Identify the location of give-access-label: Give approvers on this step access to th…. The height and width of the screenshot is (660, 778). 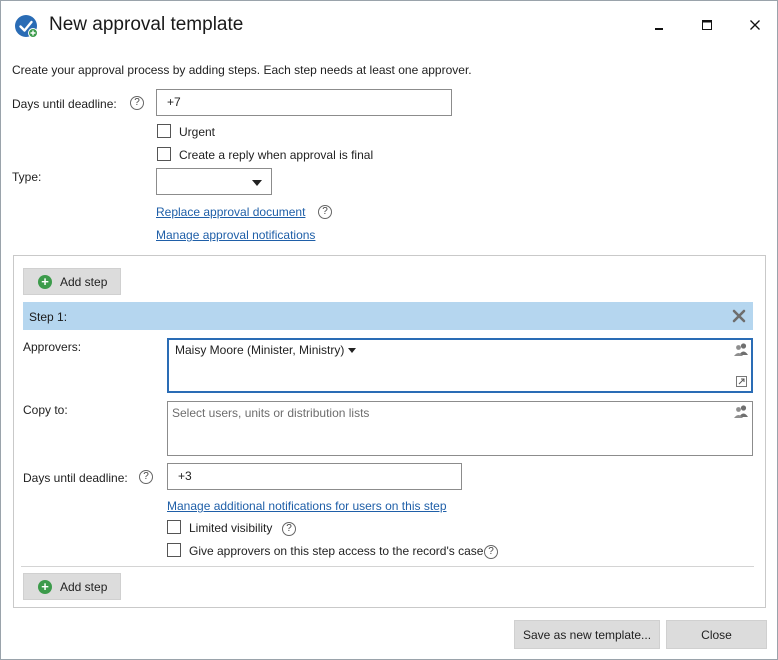
(336, 551).